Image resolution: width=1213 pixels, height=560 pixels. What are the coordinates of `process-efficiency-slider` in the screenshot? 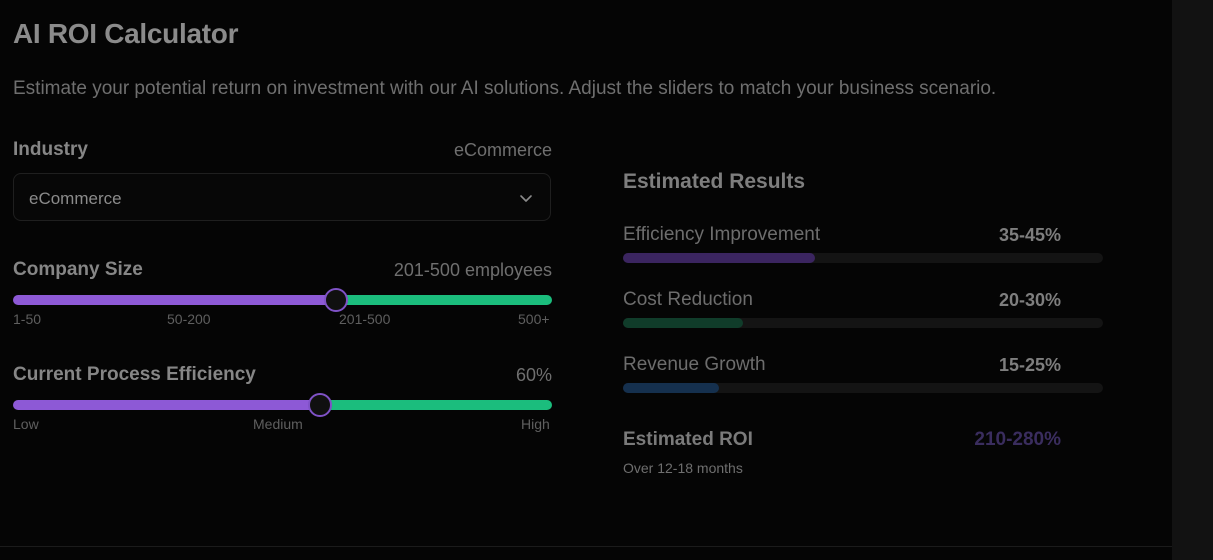 It's located at (282, 405).